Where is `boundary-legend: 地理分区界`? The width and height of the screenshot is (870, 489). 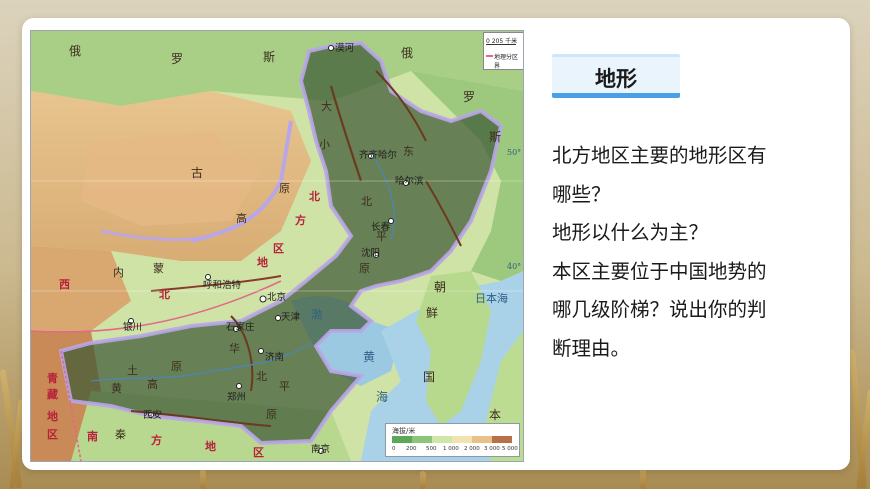
boundary-legend: 地理分区界 is located at coordinates (506, 62).